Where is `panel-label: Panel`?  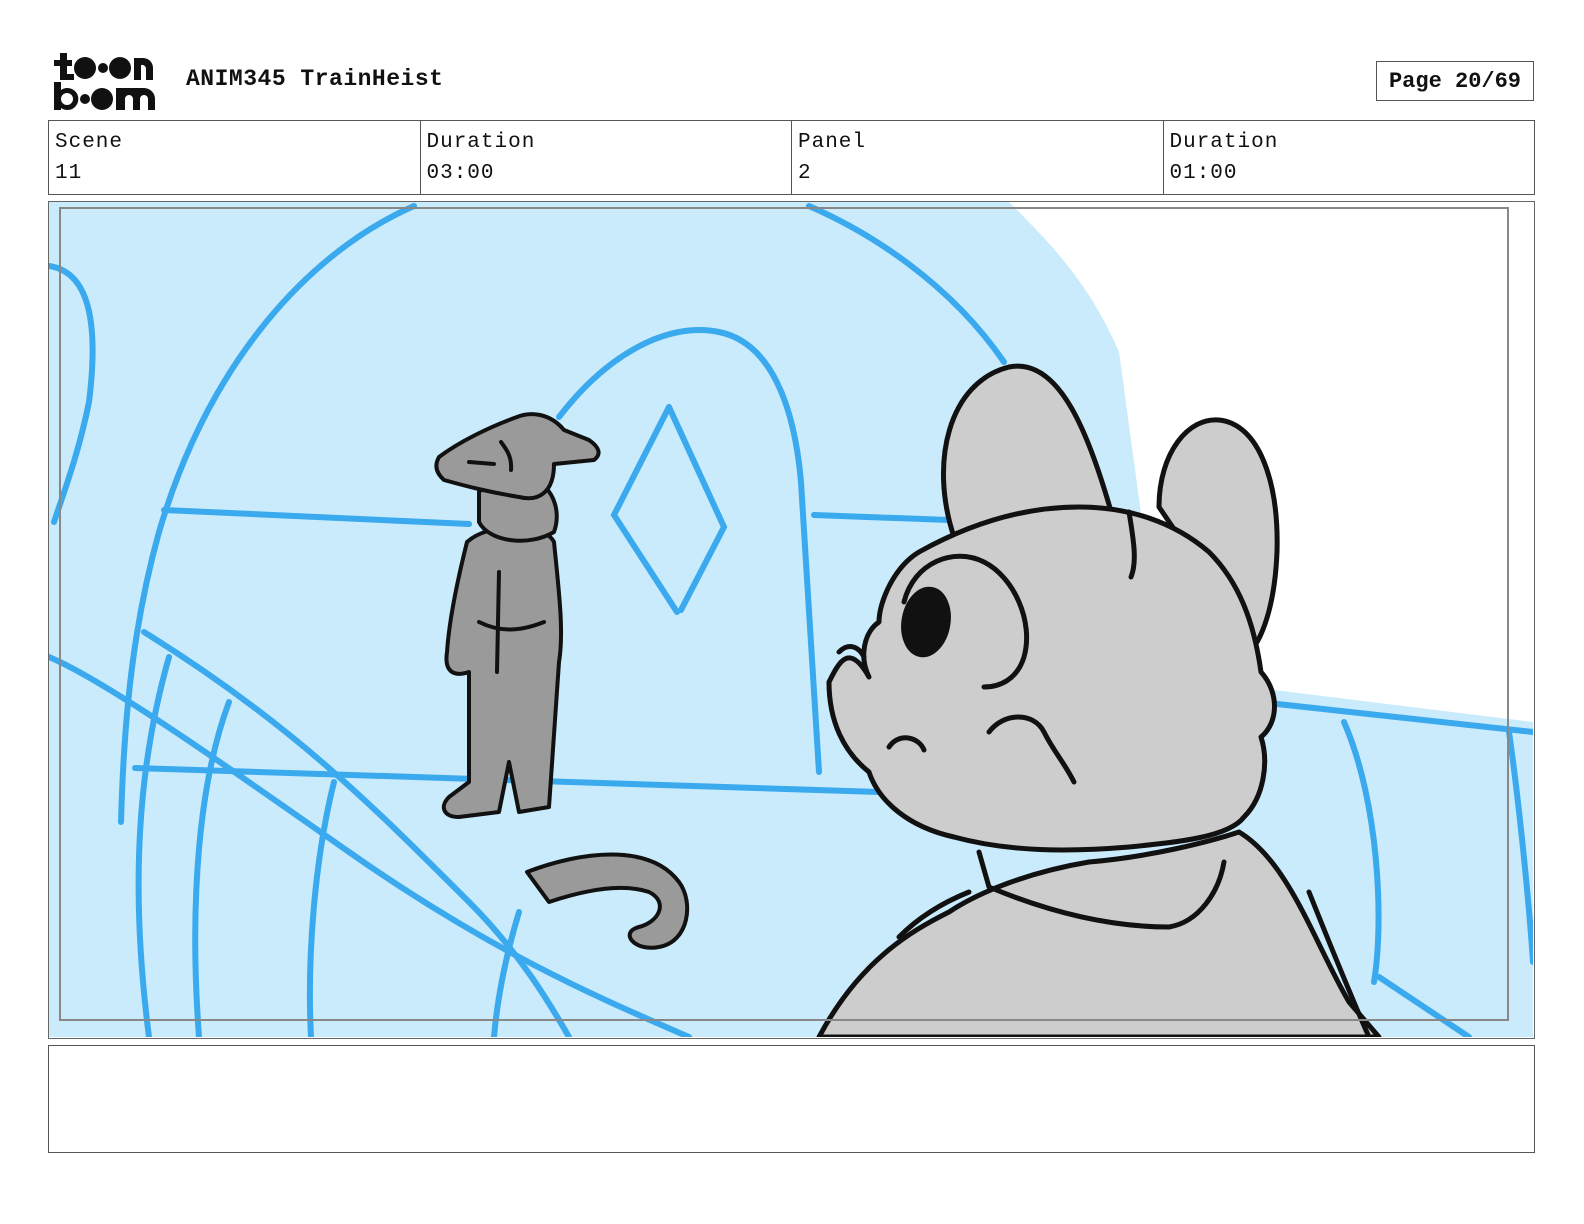
panel-label: Panel is located at coordinates (832, 142).